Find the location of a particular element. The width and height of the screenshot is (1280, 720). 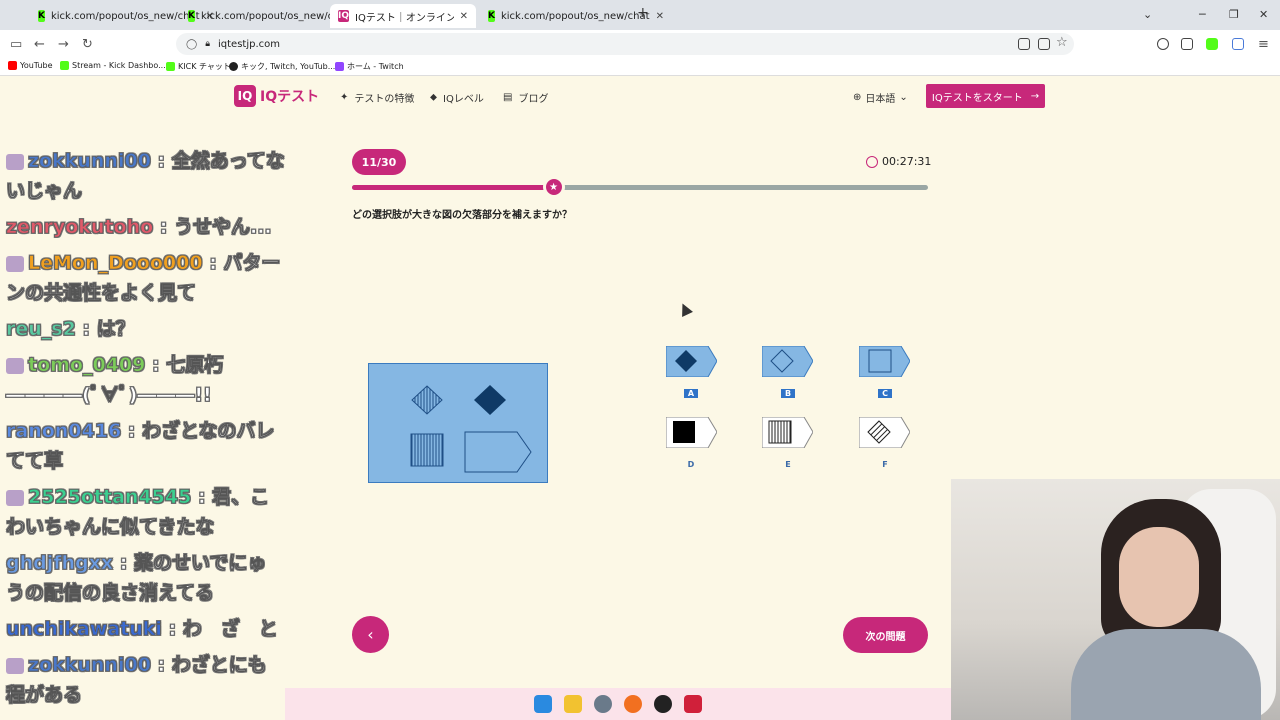

menu-icon: ≡ is located at coordinates (1263, 44).